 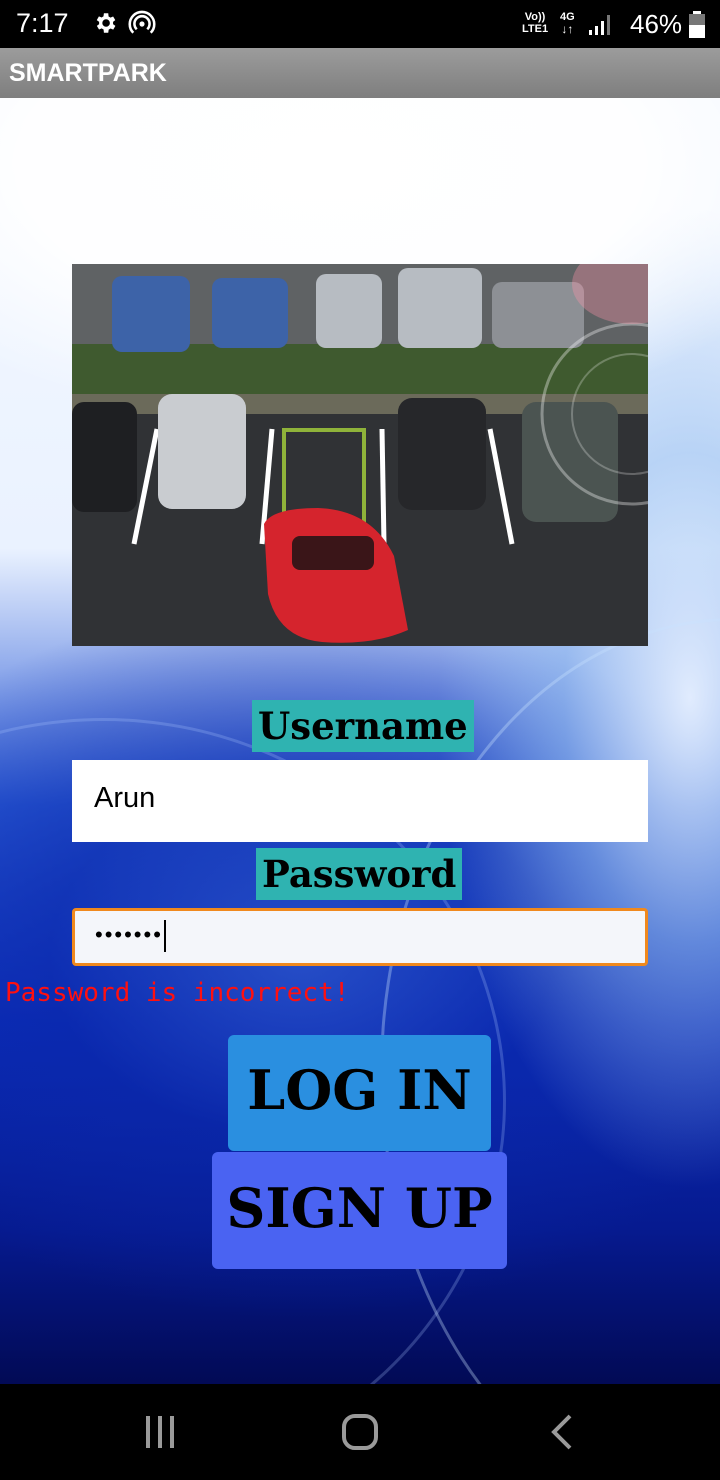 What do you see at coordinates (360, 801) in the screenshot?
I see `username-field: Arun` at bounding box center [360, 801].